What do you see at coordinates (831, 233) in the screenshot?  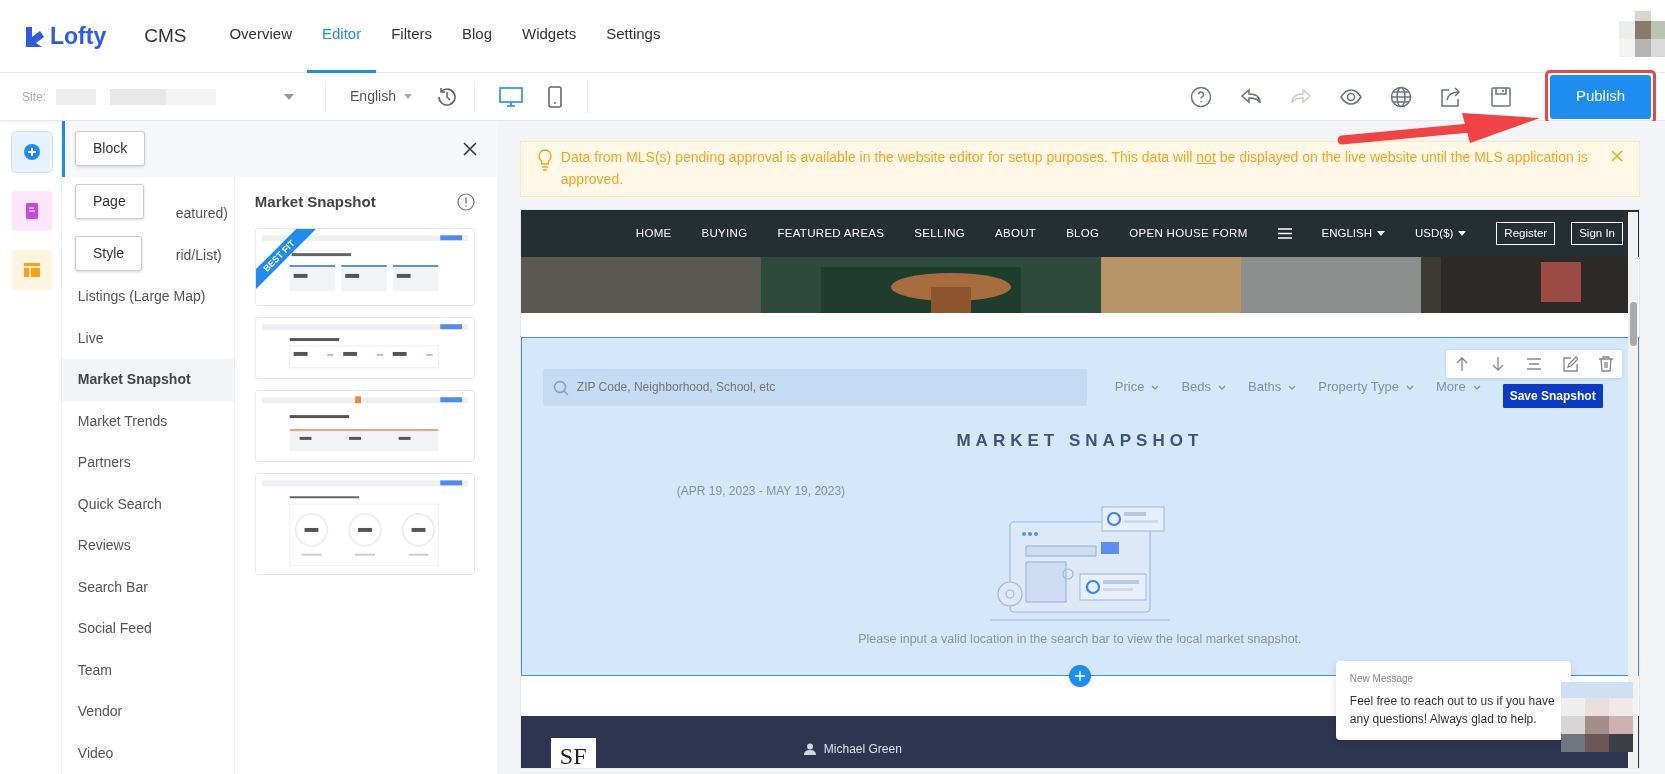 I see `site-nav-link: FEATURED AREAS` at bounding box center [831, 233].